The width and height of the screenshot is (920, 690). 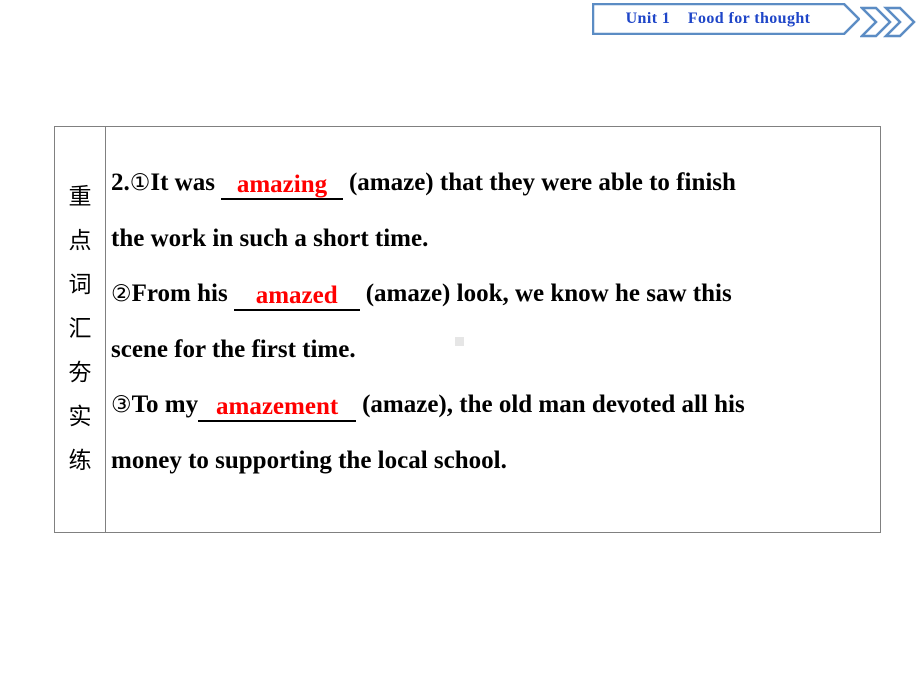 What do you see at coordinates (309, 460) in the screenshot?
I see `exercise-item-3-line-2: money to supporting the local school.` at bounding box center [309, 460].